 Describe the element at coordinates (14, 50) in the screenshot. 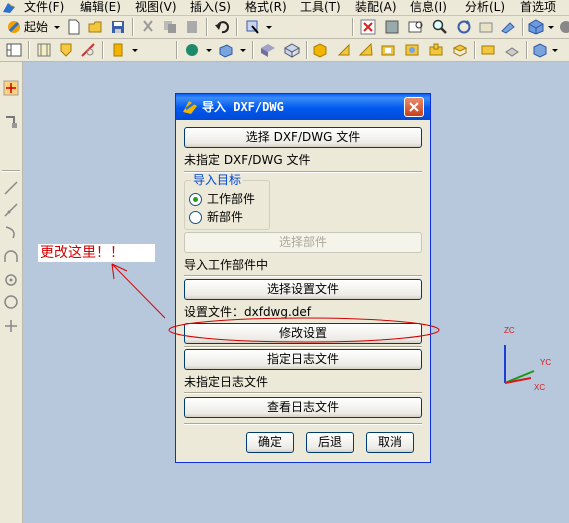

I see `layout-icon` at that location.